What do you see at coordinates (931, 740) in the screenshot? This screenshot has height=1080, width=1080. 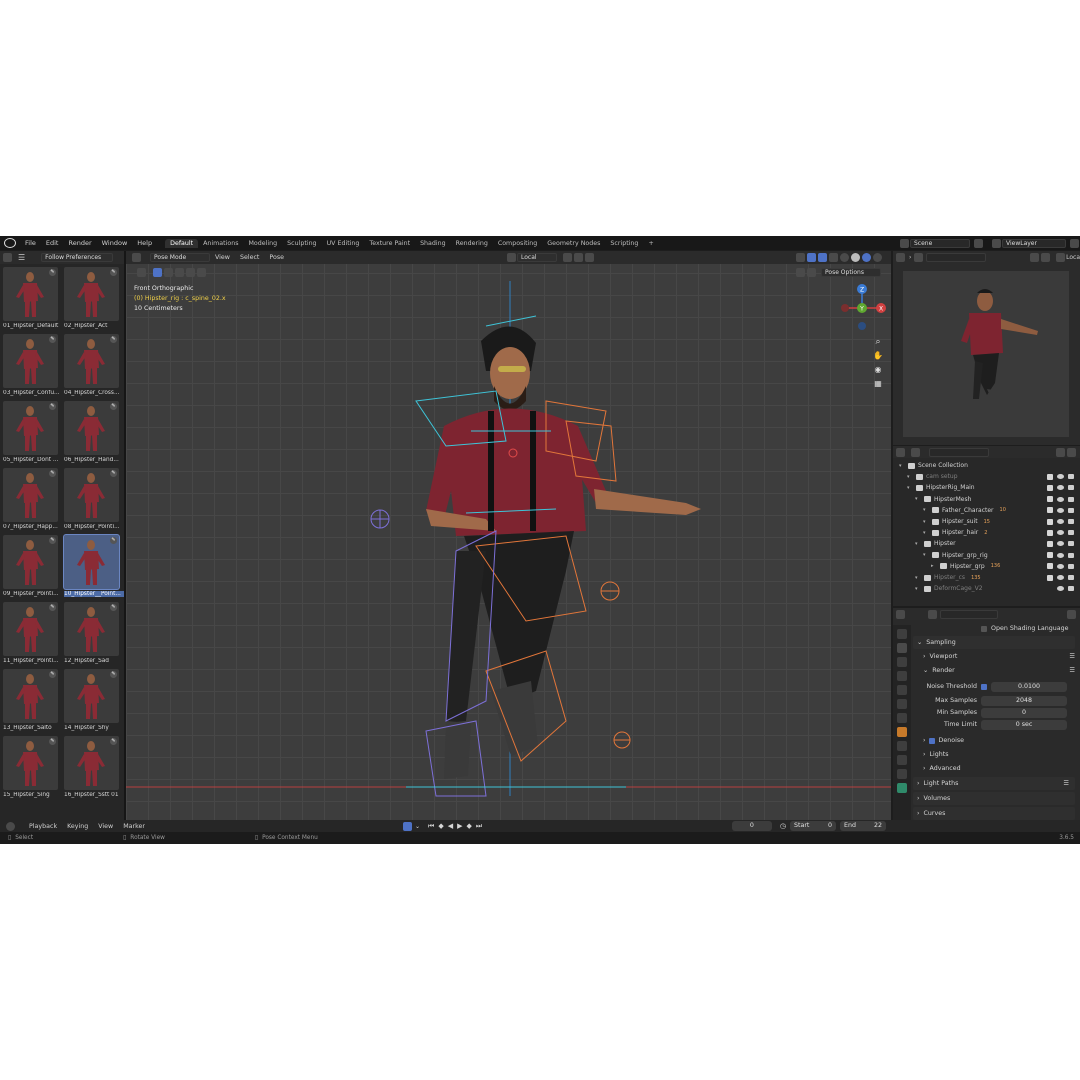 I see `denoise-checkbox` at bounding box center [931, 740].